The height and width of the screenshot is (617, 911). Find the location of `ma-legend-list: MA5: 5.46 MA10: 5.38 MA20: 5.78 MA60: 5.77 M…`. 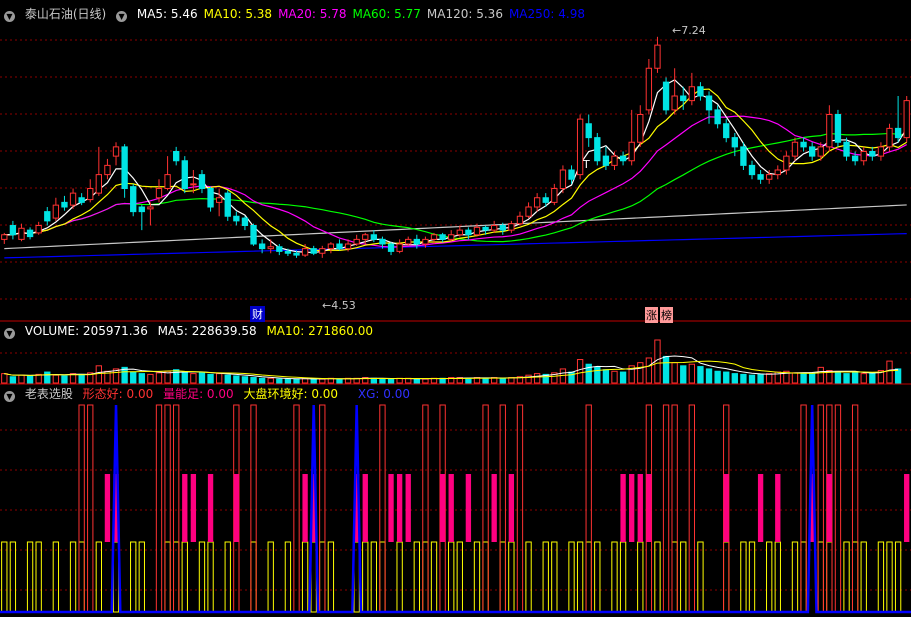

ma-legend-list: MA5: 5.46 MA10: 5.38 MA20: 5.78 MA60: 5.77 M… is located at coordinates (364, 14).